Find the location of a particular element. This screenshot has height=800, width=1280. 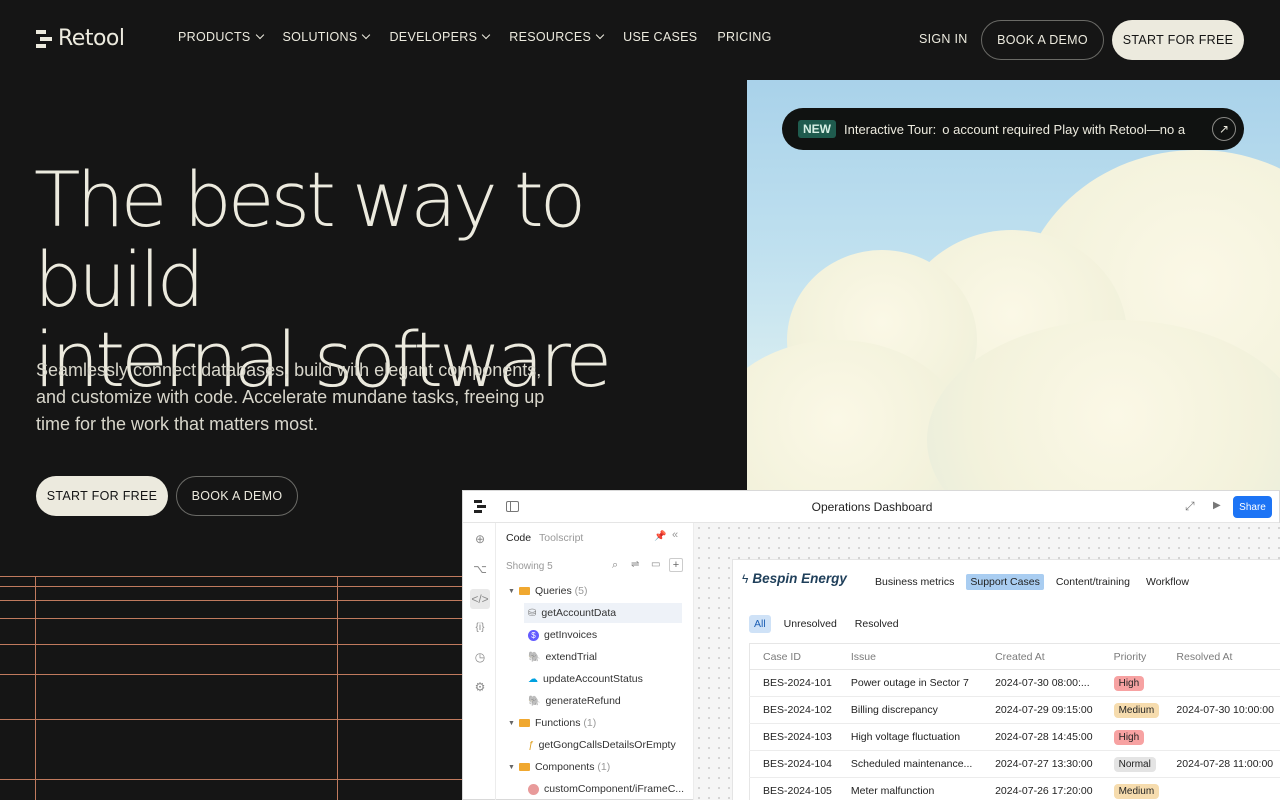

add-circle-icon: ⊕ is located at coordinates (480, 539).